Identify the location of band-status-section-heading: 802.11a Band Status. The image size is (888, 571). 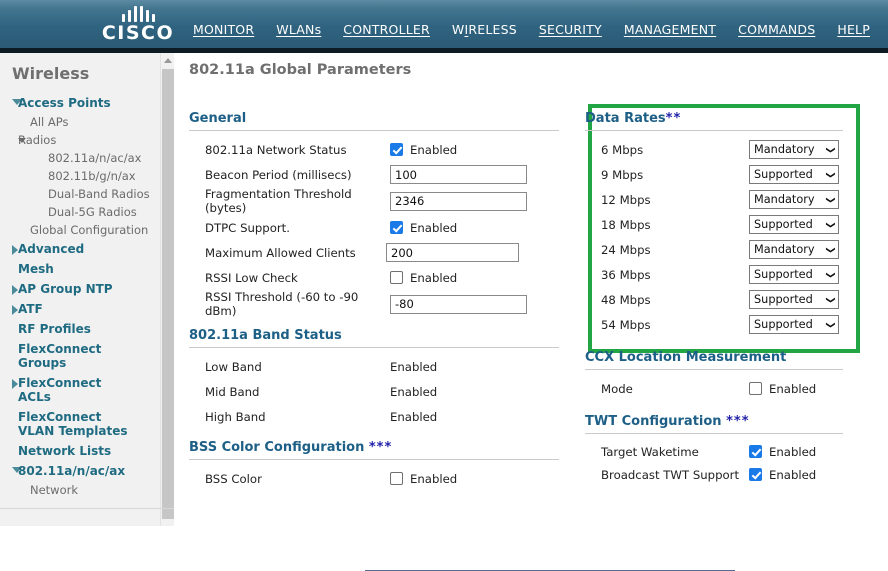
(265, 335).